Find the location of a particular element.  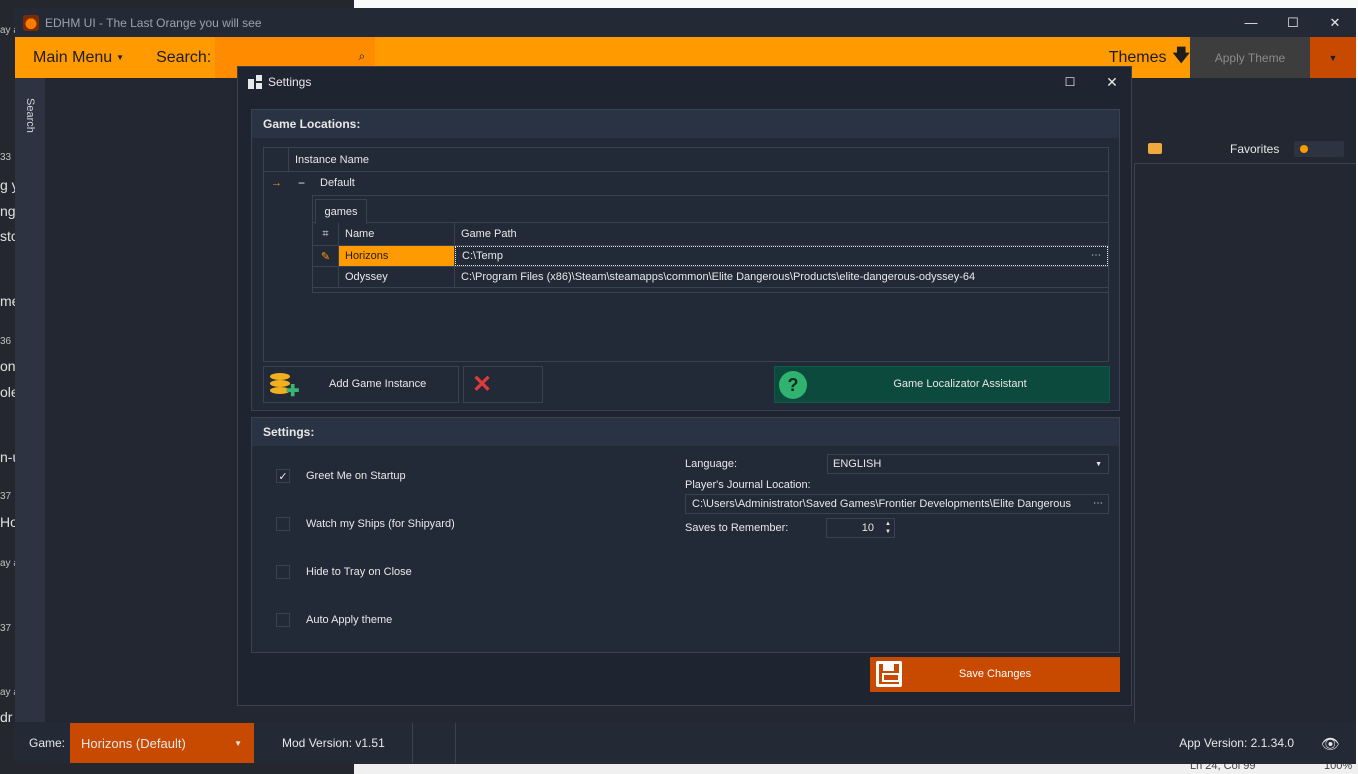

game-locations-header: Game Locations: is located at coordinates (685, 124).